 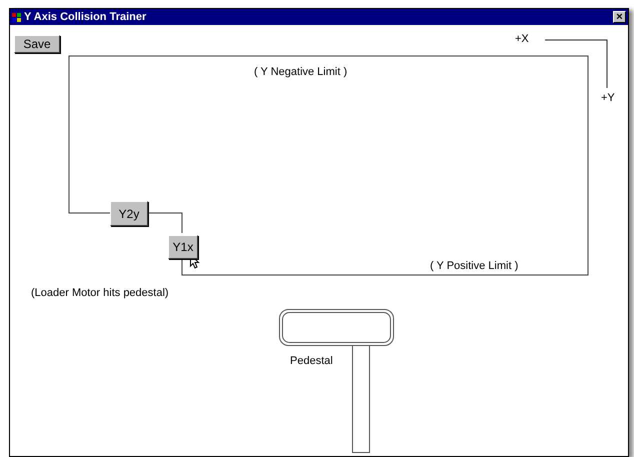 What do you see at coordinates (311, 361) in the screenshot?
I see `pedestal-label: Pedestal` at bounding box center [311, 361].